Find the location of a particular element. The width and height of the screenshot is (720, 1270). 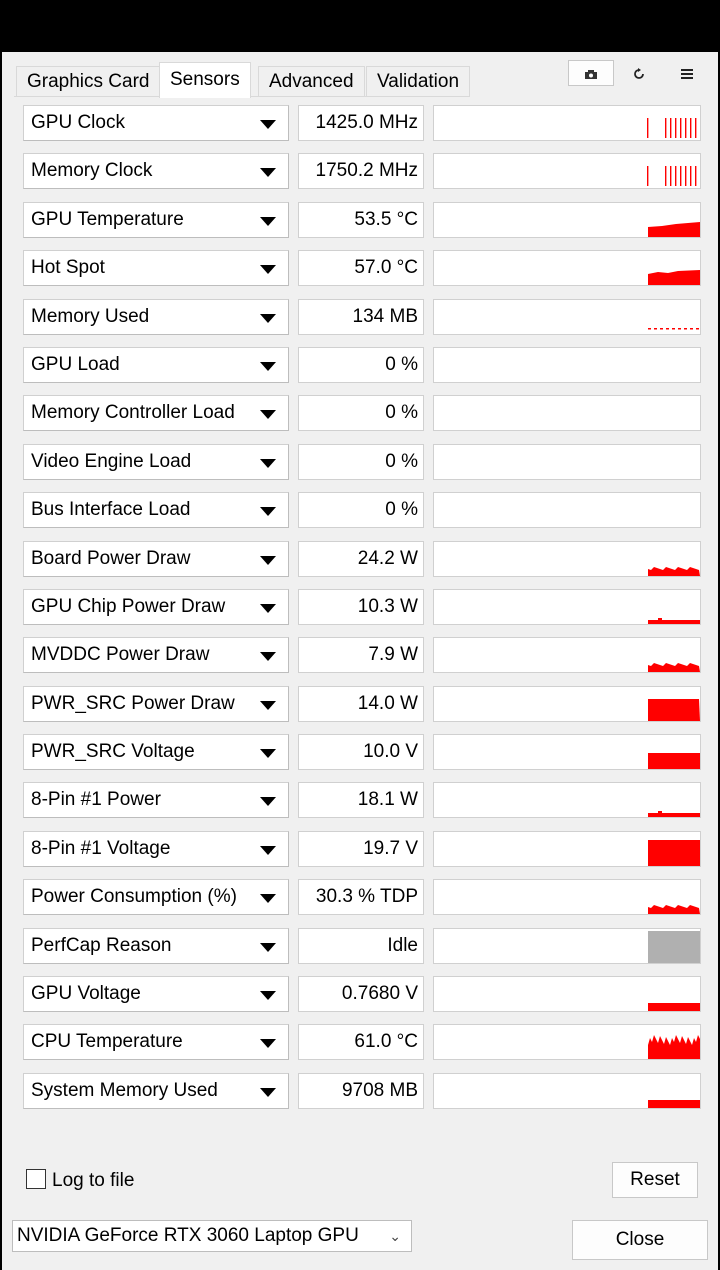

menu-icon is located at coordinates (687, 73).